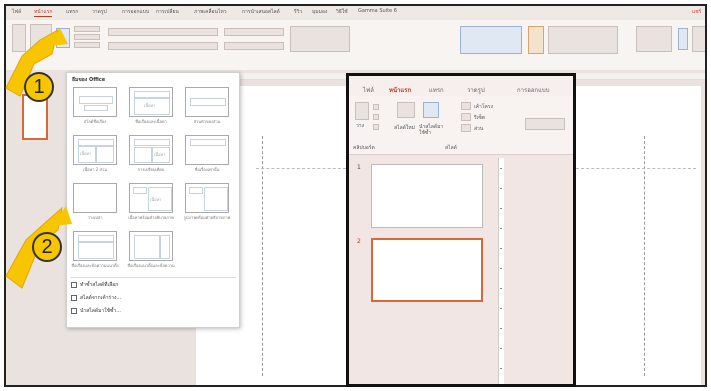 Image resolution: width=711 pixels, height=391 pixels. I want to click on annotation-arrows, so click(38, 158).